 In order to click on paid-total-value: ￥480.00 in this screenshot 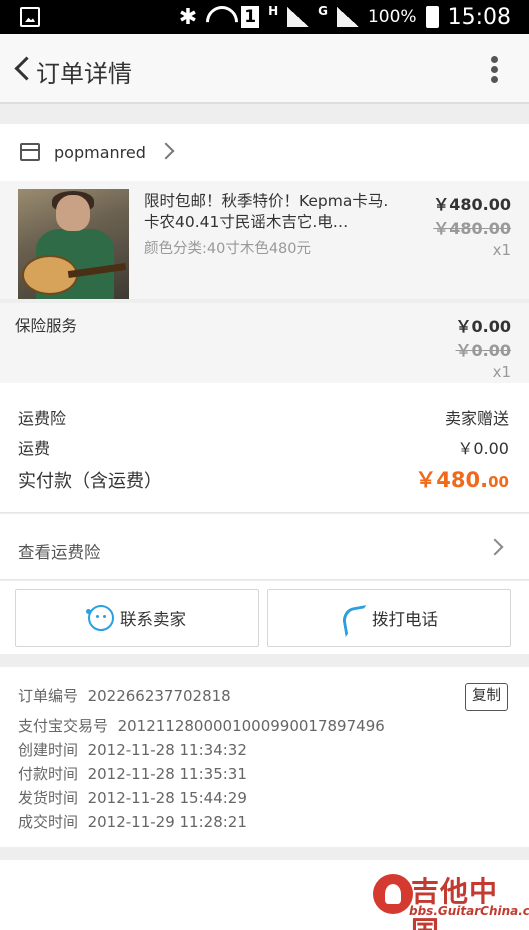, I will do `click(462, 480)`.